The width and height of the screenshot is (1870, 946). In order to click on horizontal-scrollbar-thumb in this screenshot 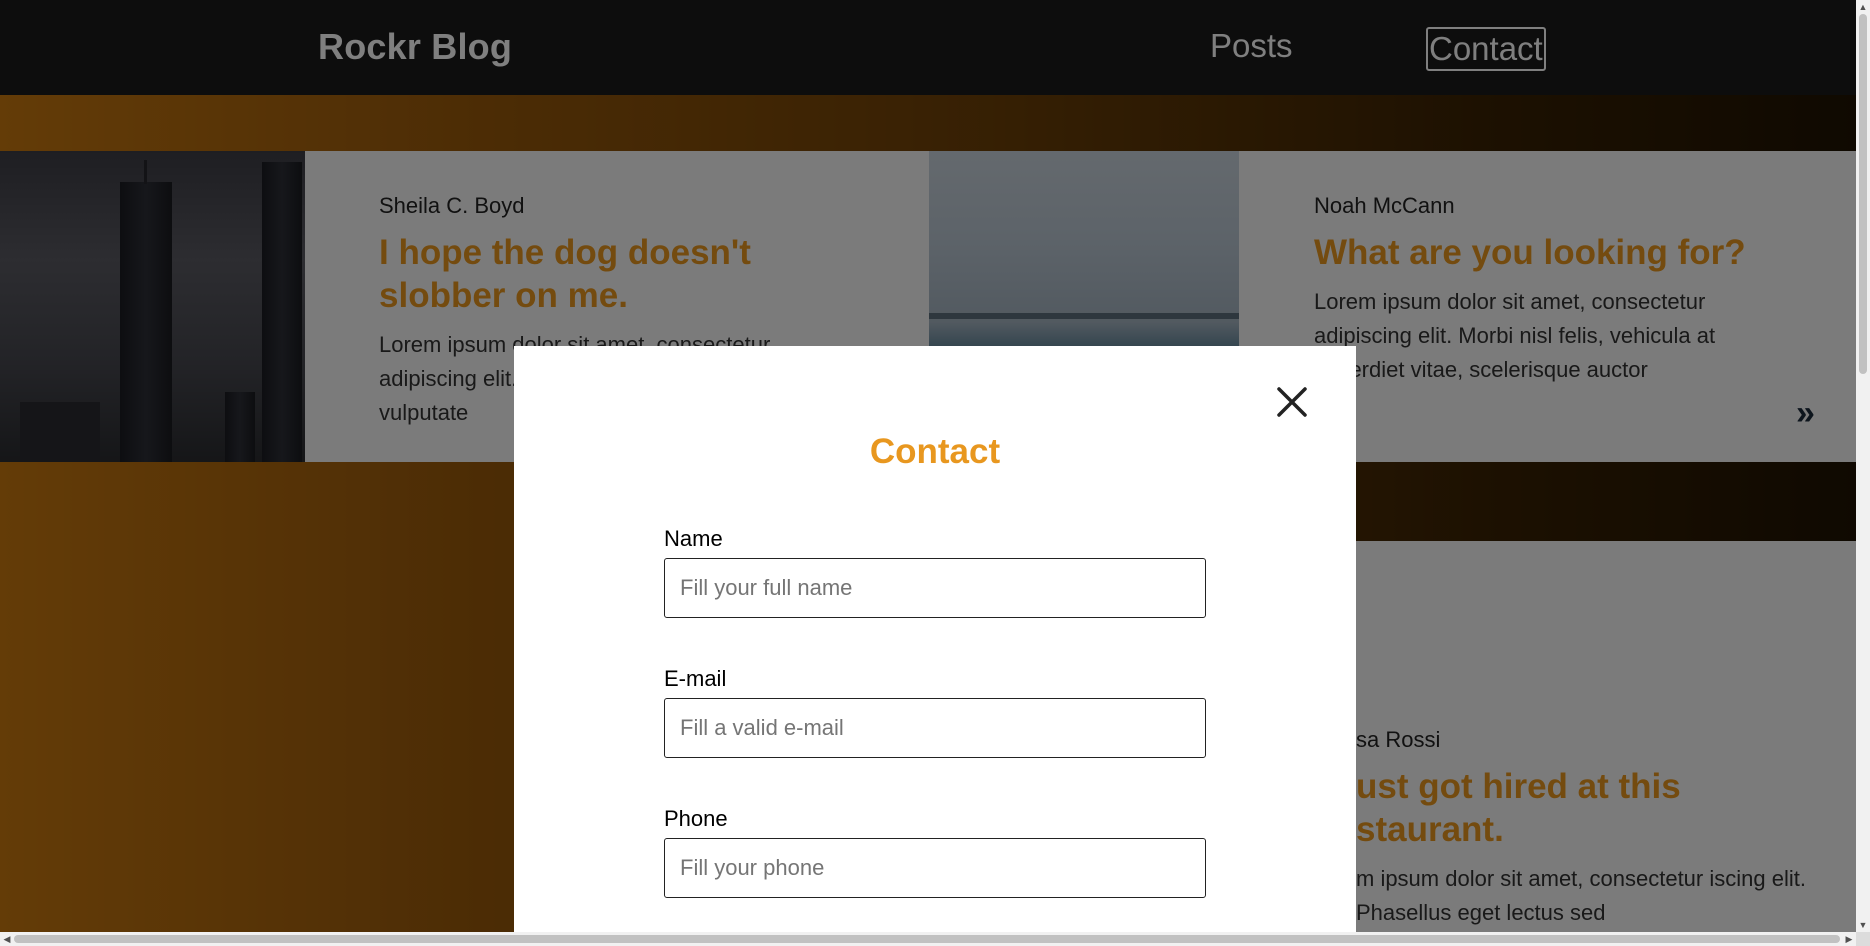, I will do `click(927, 939)`.